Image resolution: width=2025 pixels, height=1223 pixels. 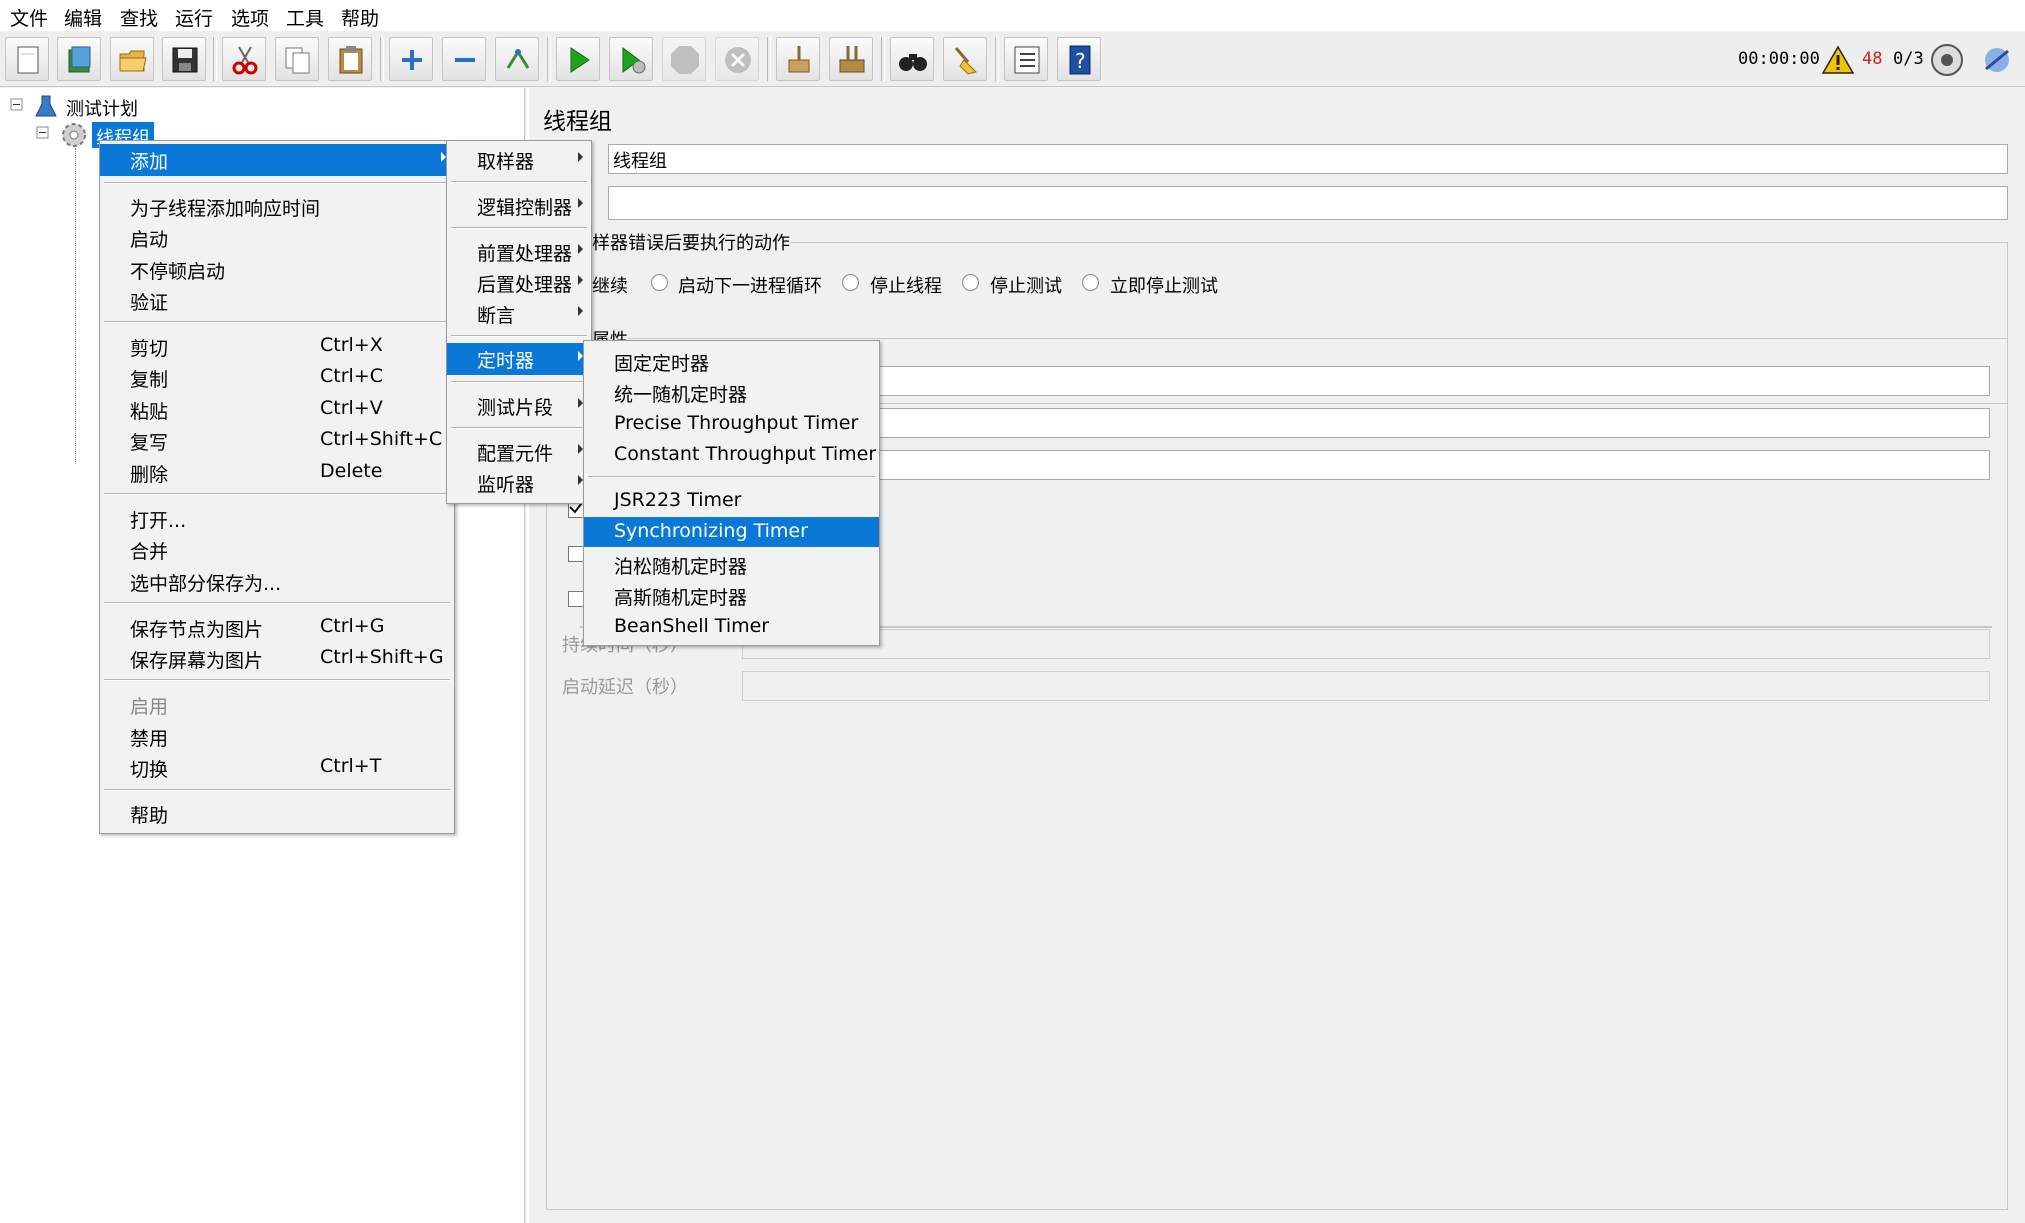 I want to click on templates-button, so click(x=79, y=59).